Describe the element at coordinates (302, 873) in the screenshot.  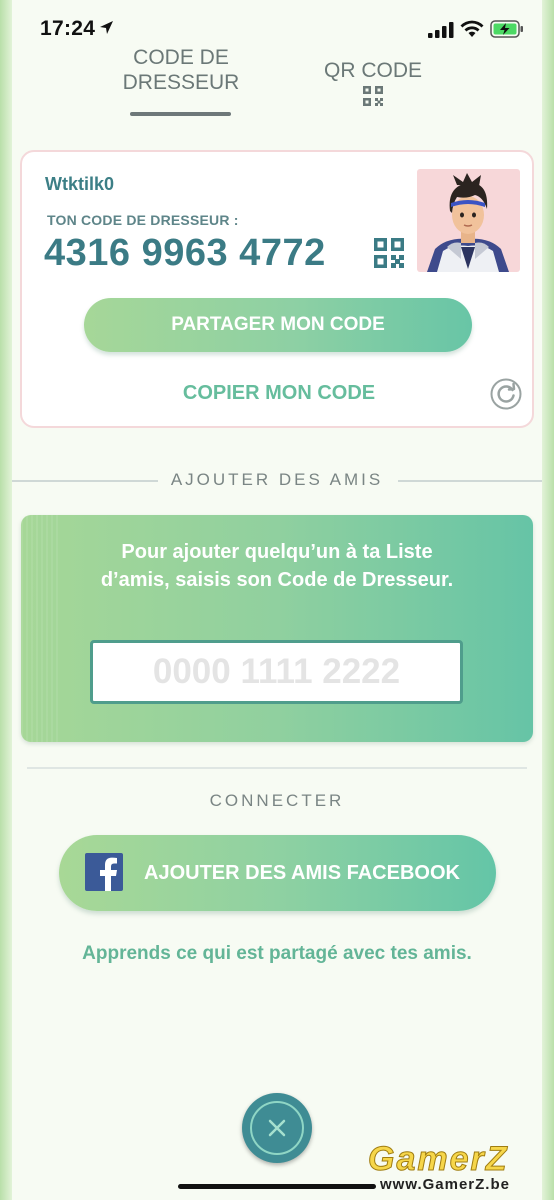
I see `add-facebook-friends-label: AJOUTER DES AMIS FACEBOOK` at that location.